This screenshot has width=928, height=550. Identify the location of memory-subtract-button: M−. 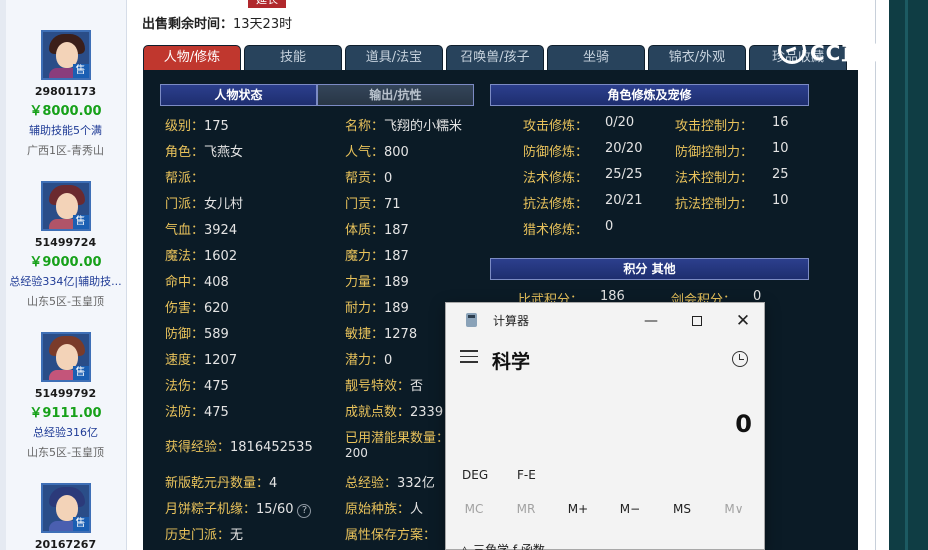
(630, 509).